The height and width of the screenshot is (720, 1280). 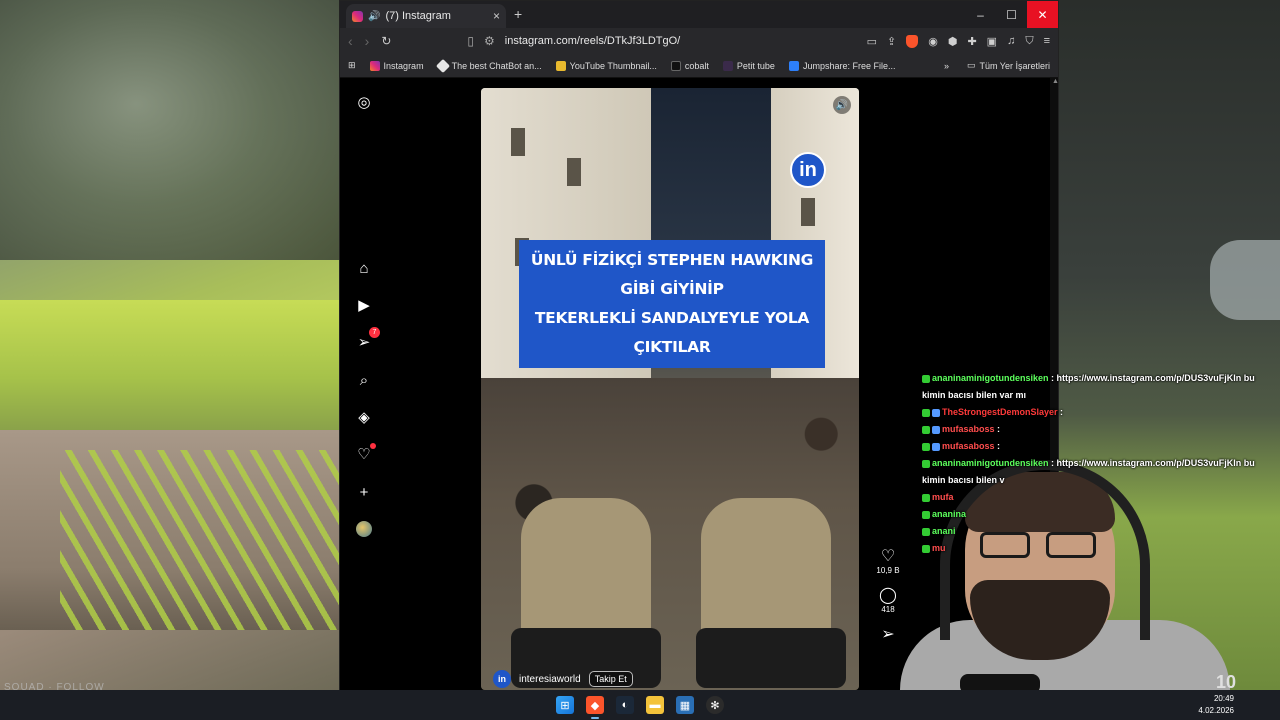 What do you see at coordinates (755, 65) in the screenshot?
I see `bookmark-label: Petit tube` at bounding box center [755, 65].